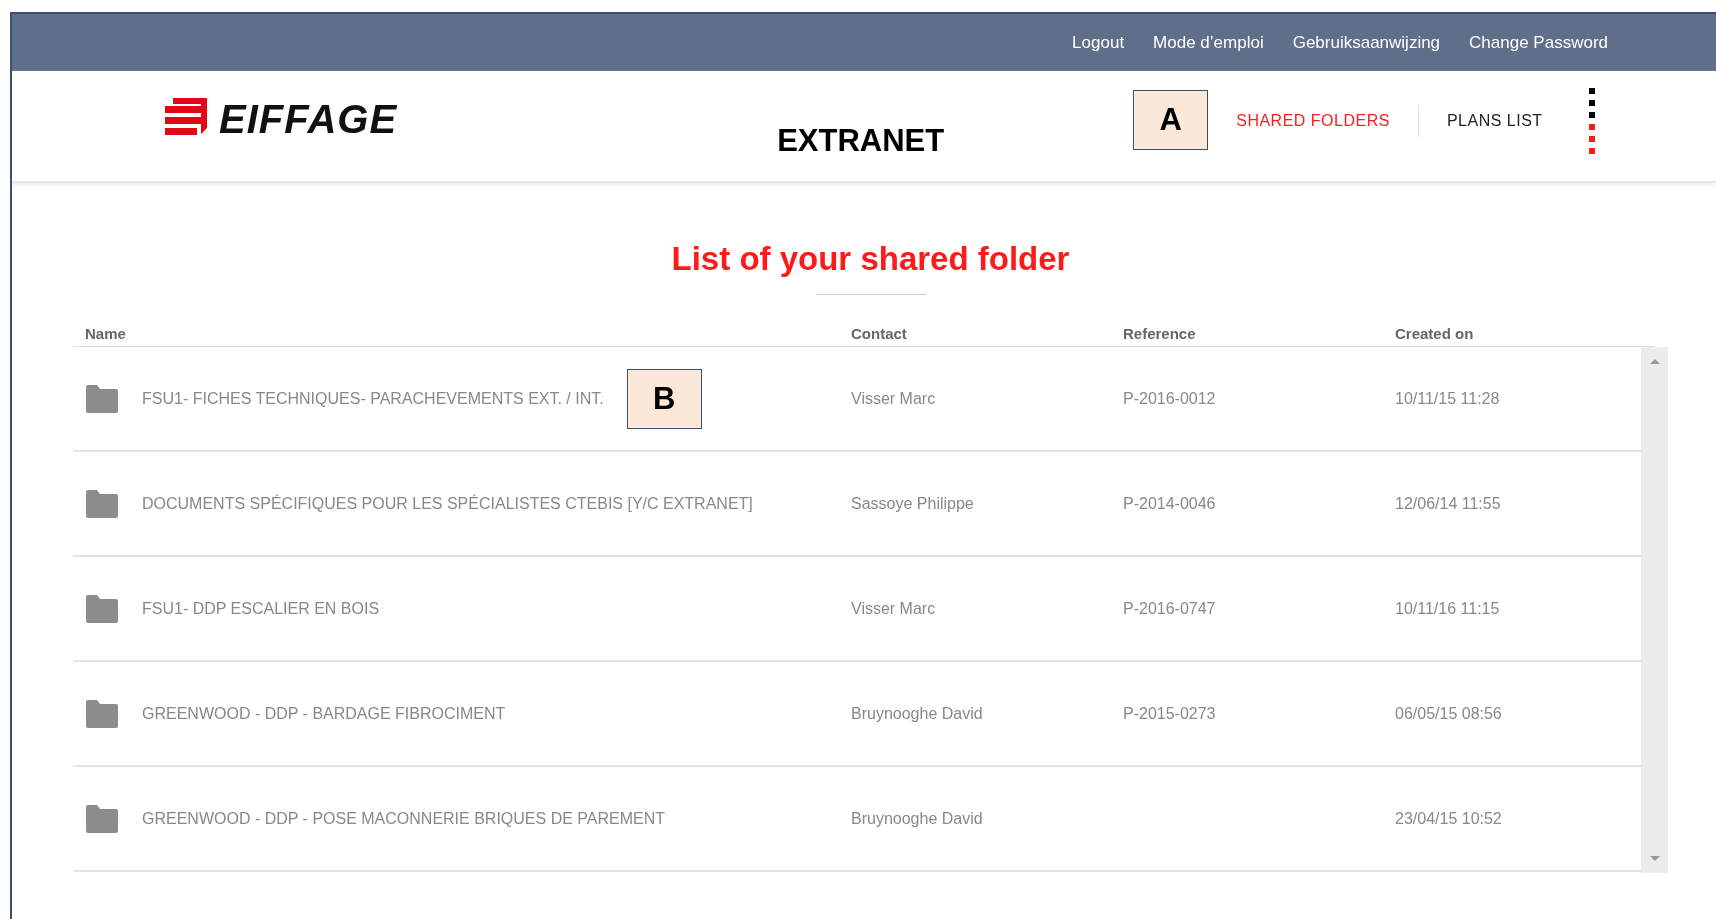  What do you see at coordinates (1366, 42) in the screenshot?
I see `top-link: Gebruiksaanwijzing` at bounding box center [1366, 42].